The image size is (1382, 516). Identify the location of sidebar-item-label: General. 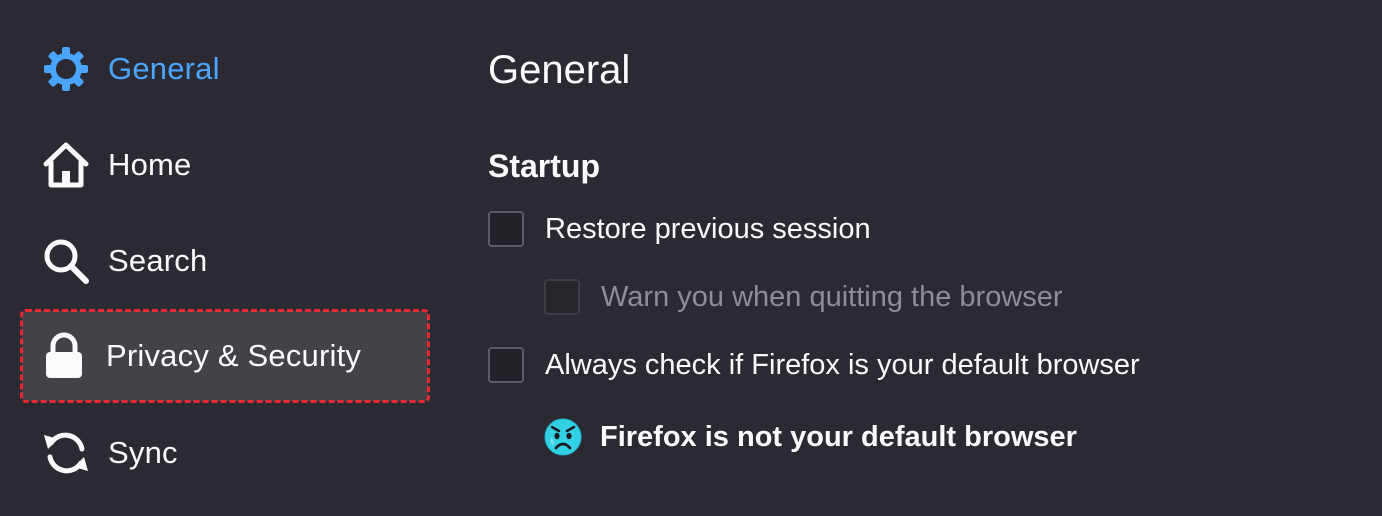
(164, 68).